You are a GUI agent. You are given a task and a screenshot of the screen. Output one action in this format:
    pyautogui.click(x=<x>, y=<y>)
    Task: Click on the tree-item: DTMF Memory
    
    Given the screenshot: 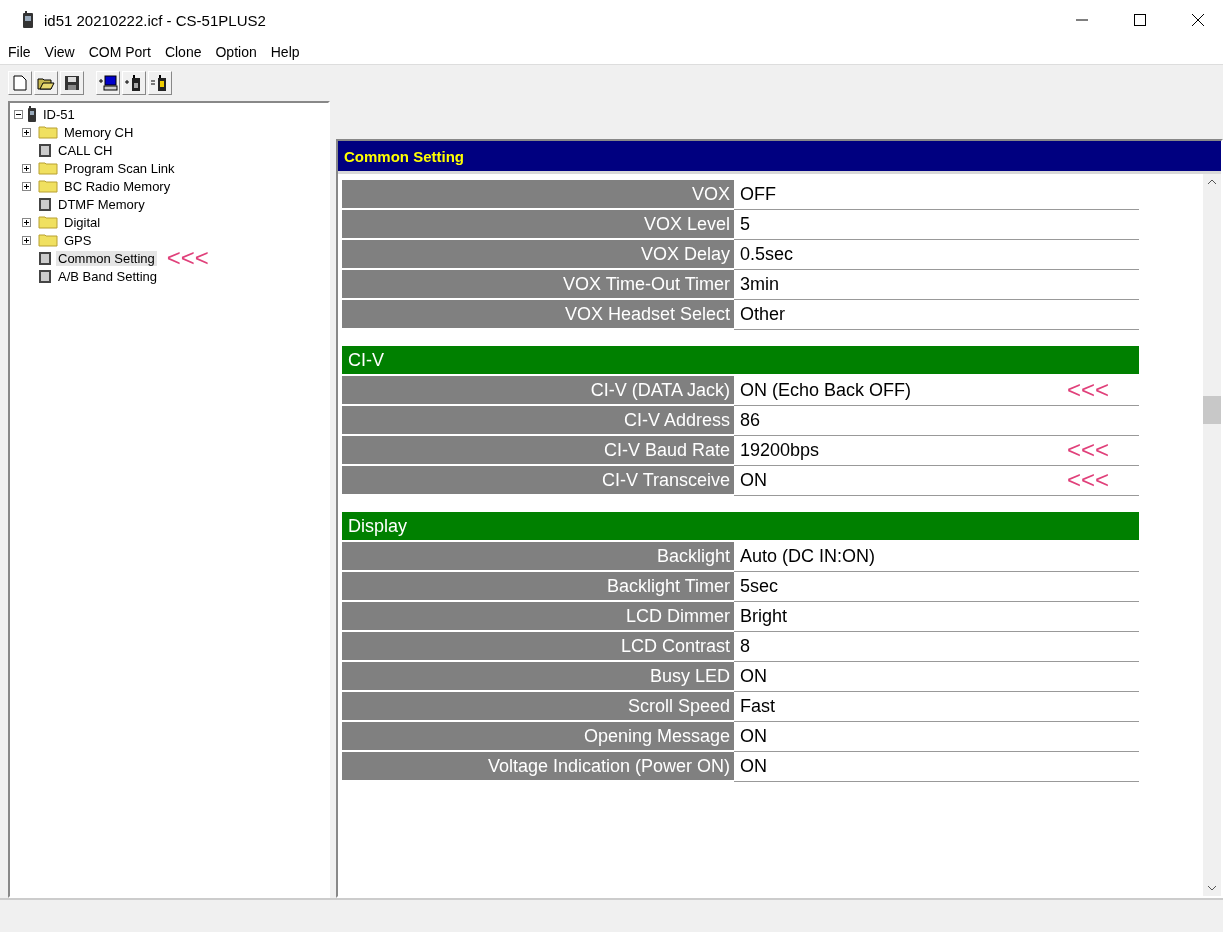 What is the action you would take?
    pyautogui.click(x=101, y=204)
    